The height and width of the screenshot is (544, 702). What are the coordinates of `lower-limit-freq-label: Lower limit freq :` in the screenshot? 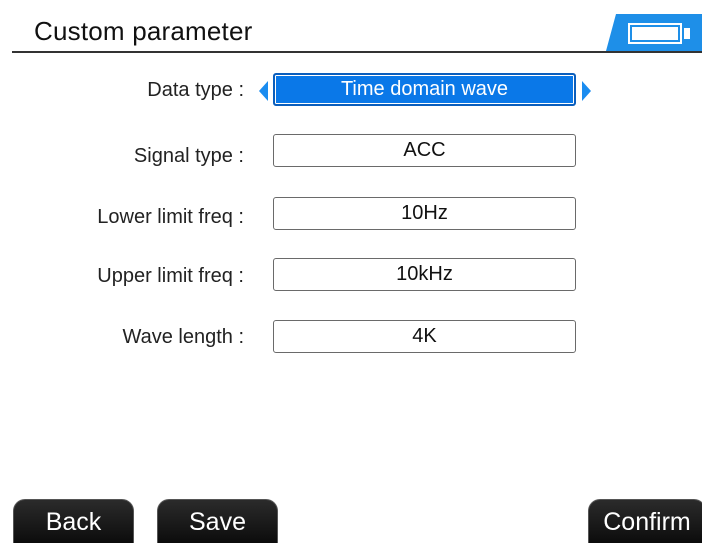 It's located at (170, 217).